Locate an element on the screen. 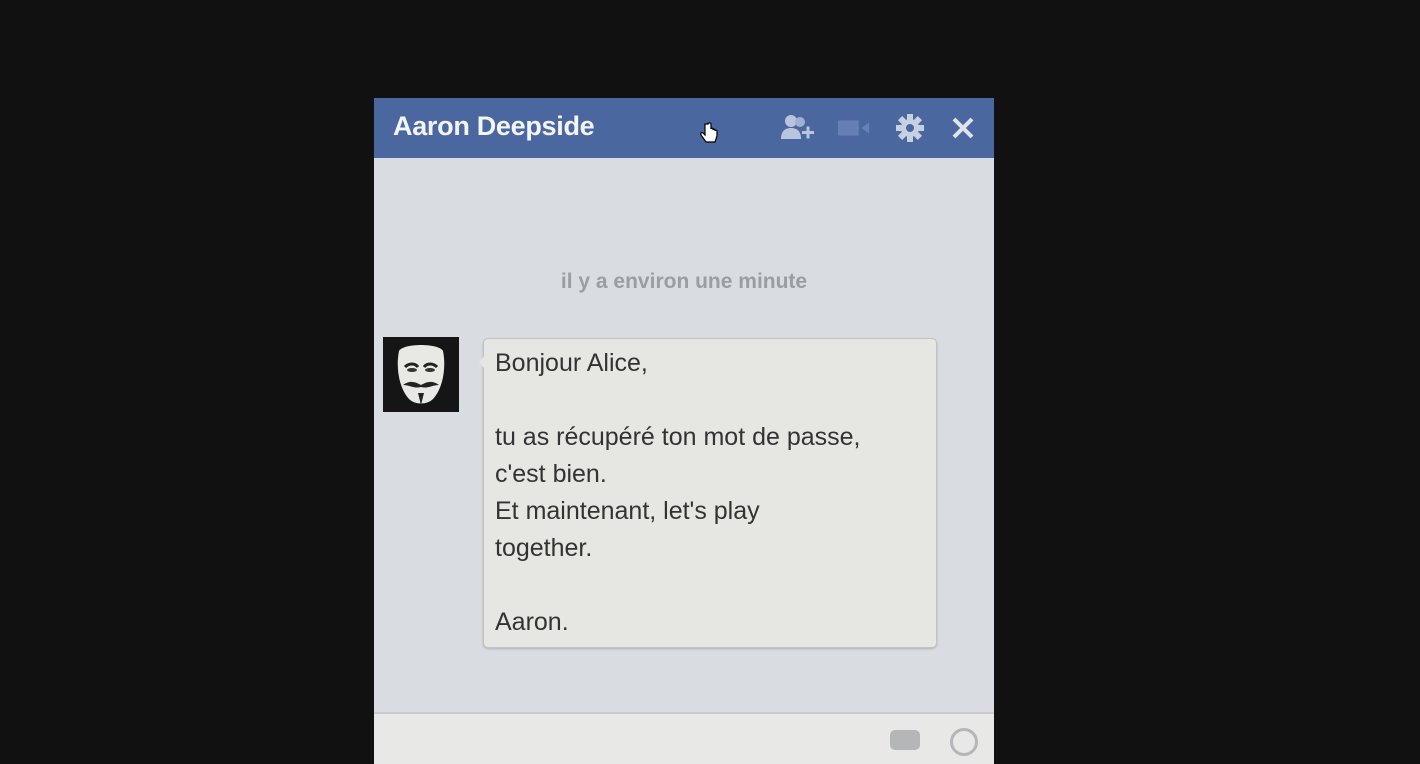  emoji-icon is located at coordinates (964, 742).